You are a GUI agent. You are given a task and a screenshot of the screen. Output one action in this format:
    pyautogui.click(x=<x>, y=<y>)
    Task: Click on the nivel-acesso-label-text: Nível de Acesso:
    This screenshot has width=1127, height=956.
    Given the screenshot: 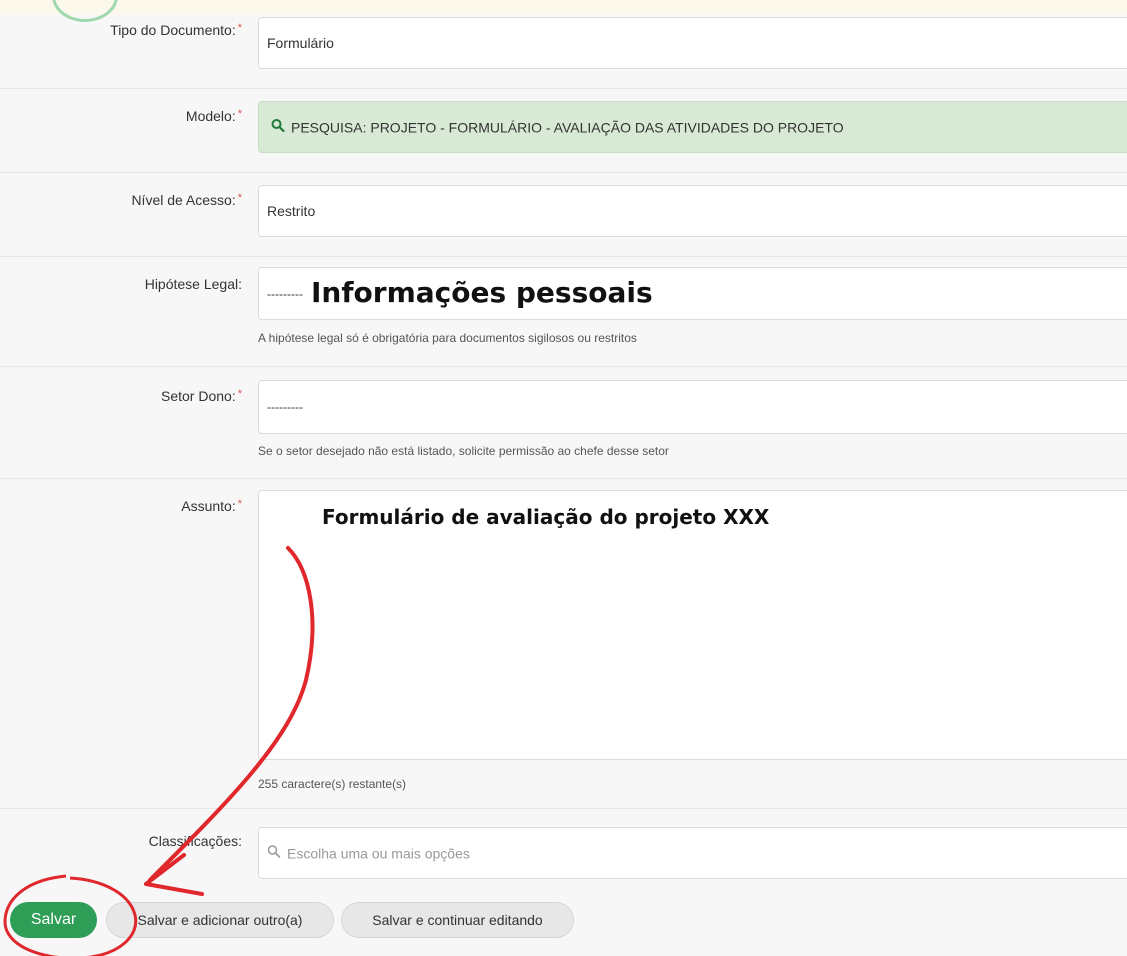 What is the action you would take?
    pyautogui.click(x=183, y=200)
    